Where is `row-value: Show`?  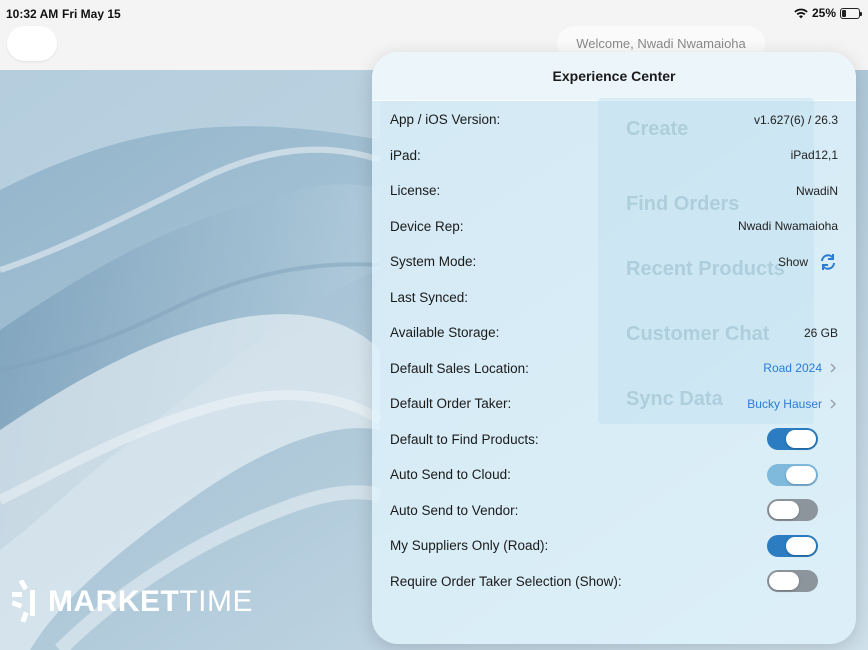 row-value: Show is located at coordinates (792, 261).